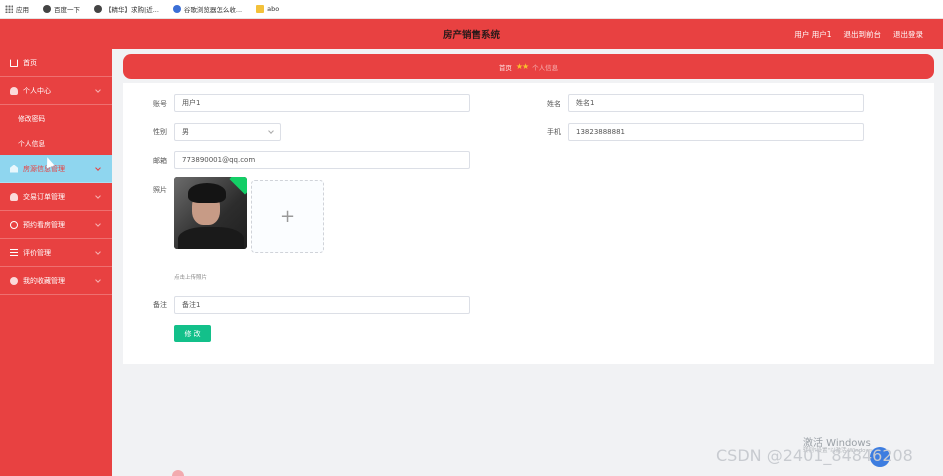 The width and height of the screenshot is (943, 476). Describe the element at coordinates (14, 280) in the screenshot. I see `favorites-icon` at that location.